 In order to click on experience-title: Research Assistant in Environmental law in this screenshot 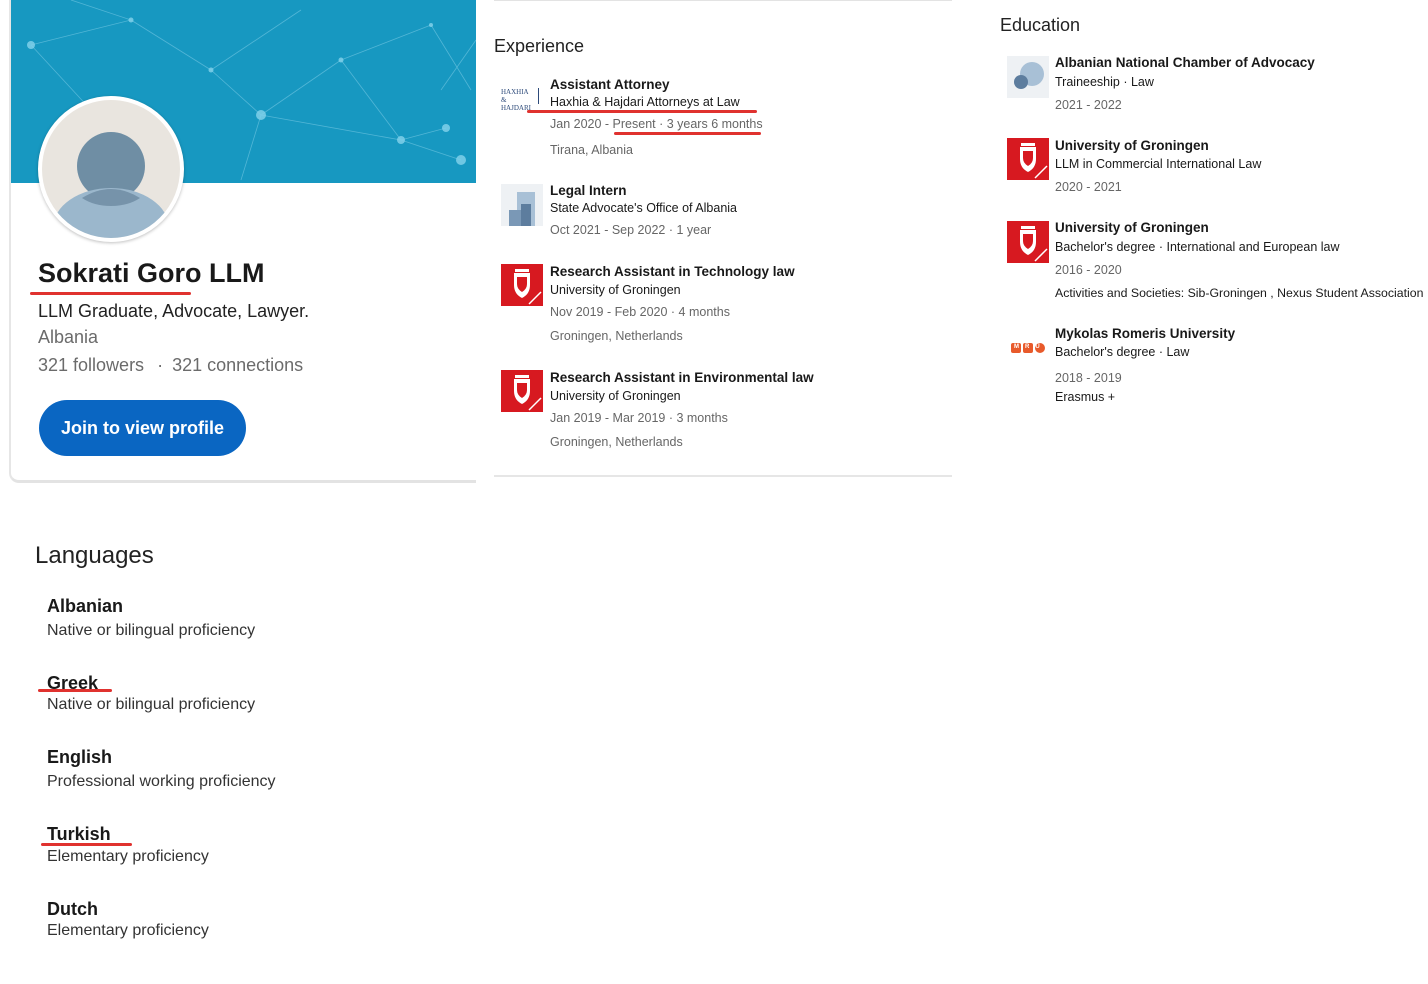, I will do `click(682, 377)`.